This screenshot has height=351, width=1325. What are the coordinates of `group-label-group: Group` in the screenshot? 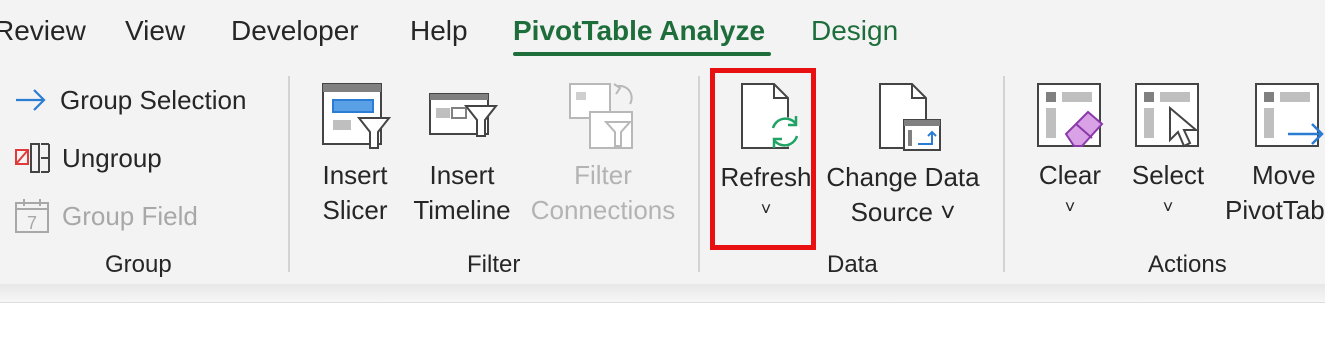 It's located at (138, 264).